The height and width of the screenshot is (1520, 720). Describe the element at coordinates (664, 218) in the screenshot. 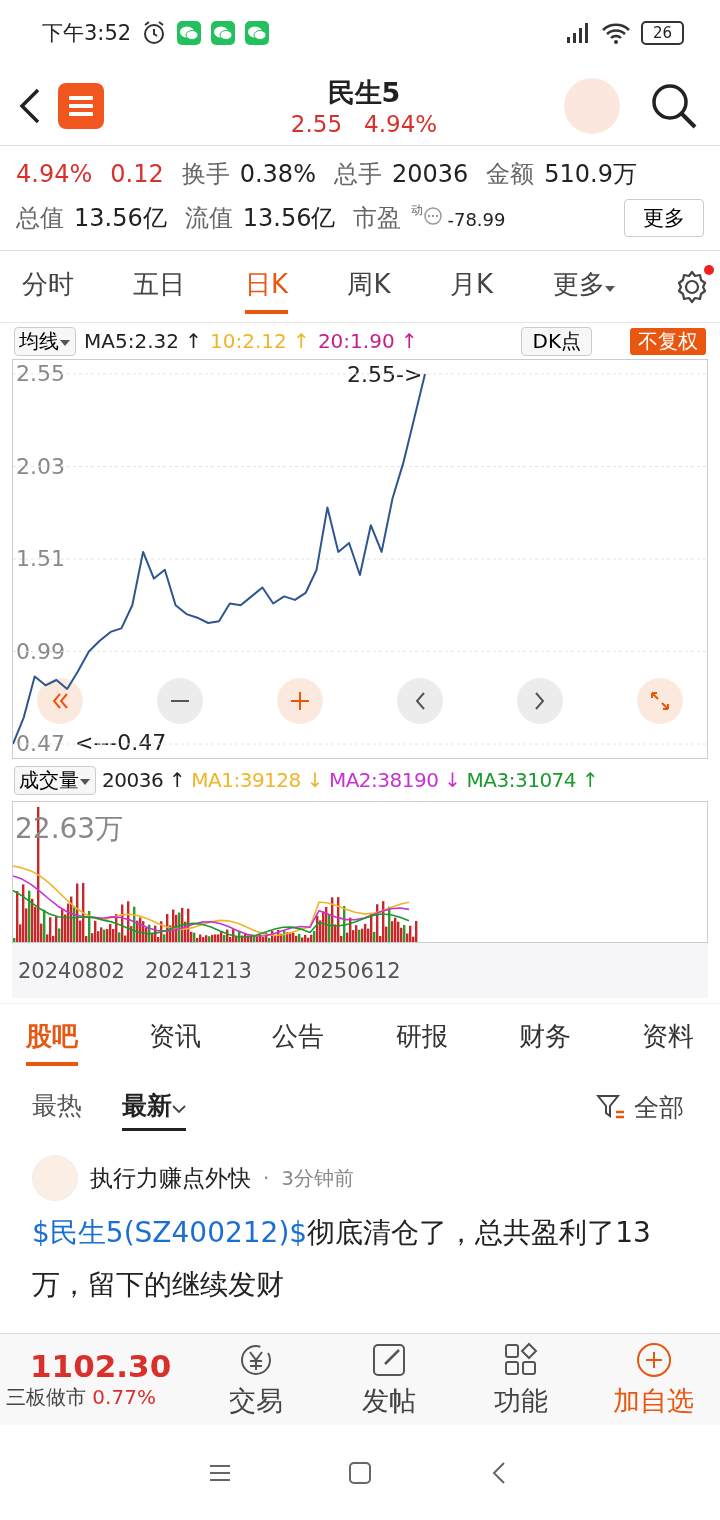

I see `more-button: 更多` at that location.